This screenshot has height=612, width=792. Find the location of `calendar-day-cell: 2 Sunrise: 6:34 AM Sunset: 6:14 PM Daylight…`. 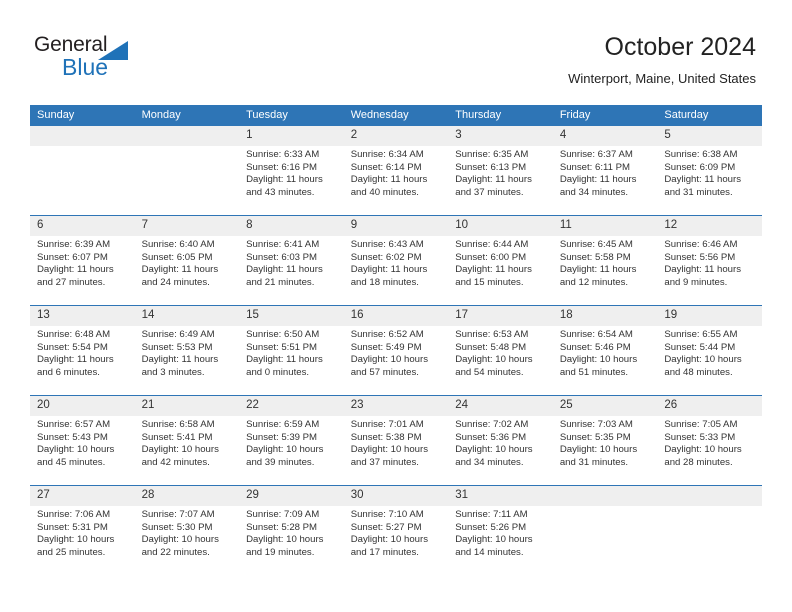

calendar-day-cell: 2 Sunrise: 6:34 AM Sunset: 6:14 PM Daylight… is located at coordinates (396, 171).